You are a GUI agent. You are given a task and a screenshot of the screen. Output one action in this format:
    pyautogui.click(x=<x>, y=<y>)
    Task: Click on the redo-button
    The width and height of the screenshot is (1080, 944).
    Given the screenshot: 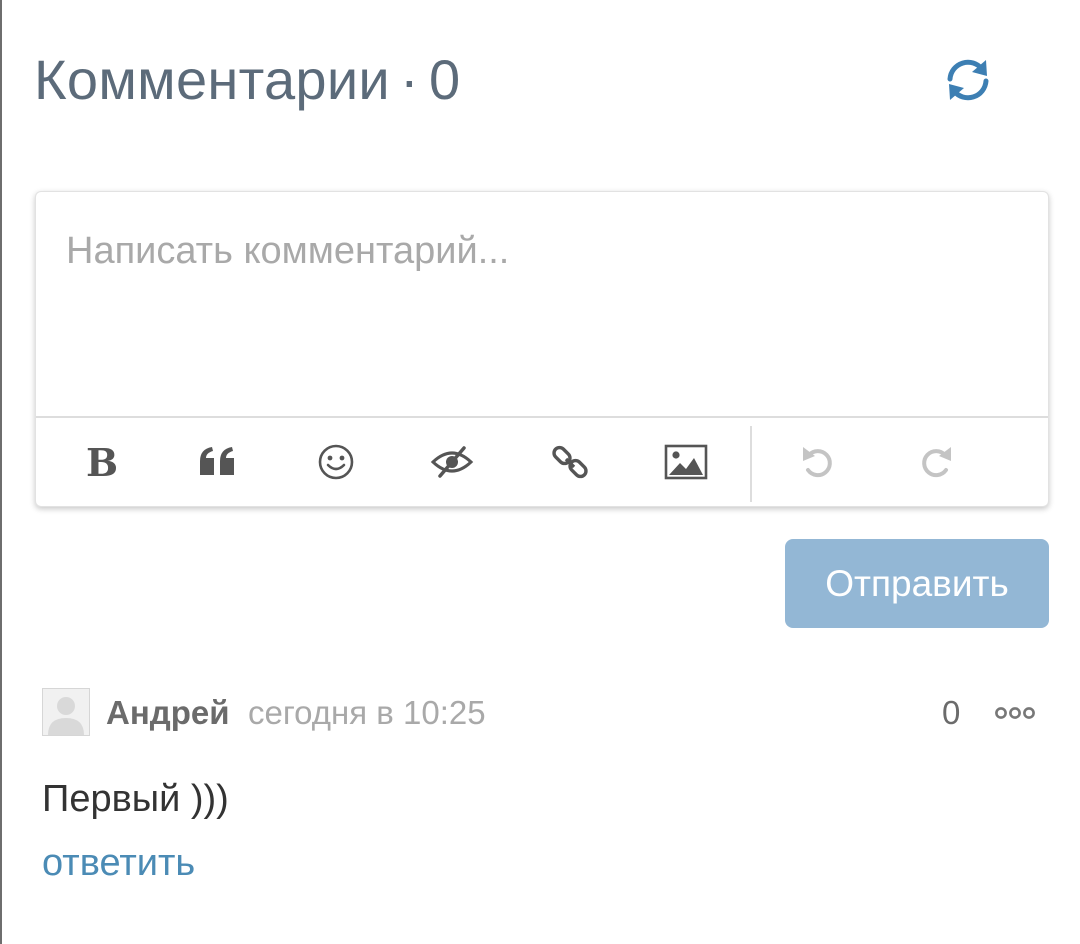 What is the action you would take?
    pyautogui.click(x=936, y=462)
    